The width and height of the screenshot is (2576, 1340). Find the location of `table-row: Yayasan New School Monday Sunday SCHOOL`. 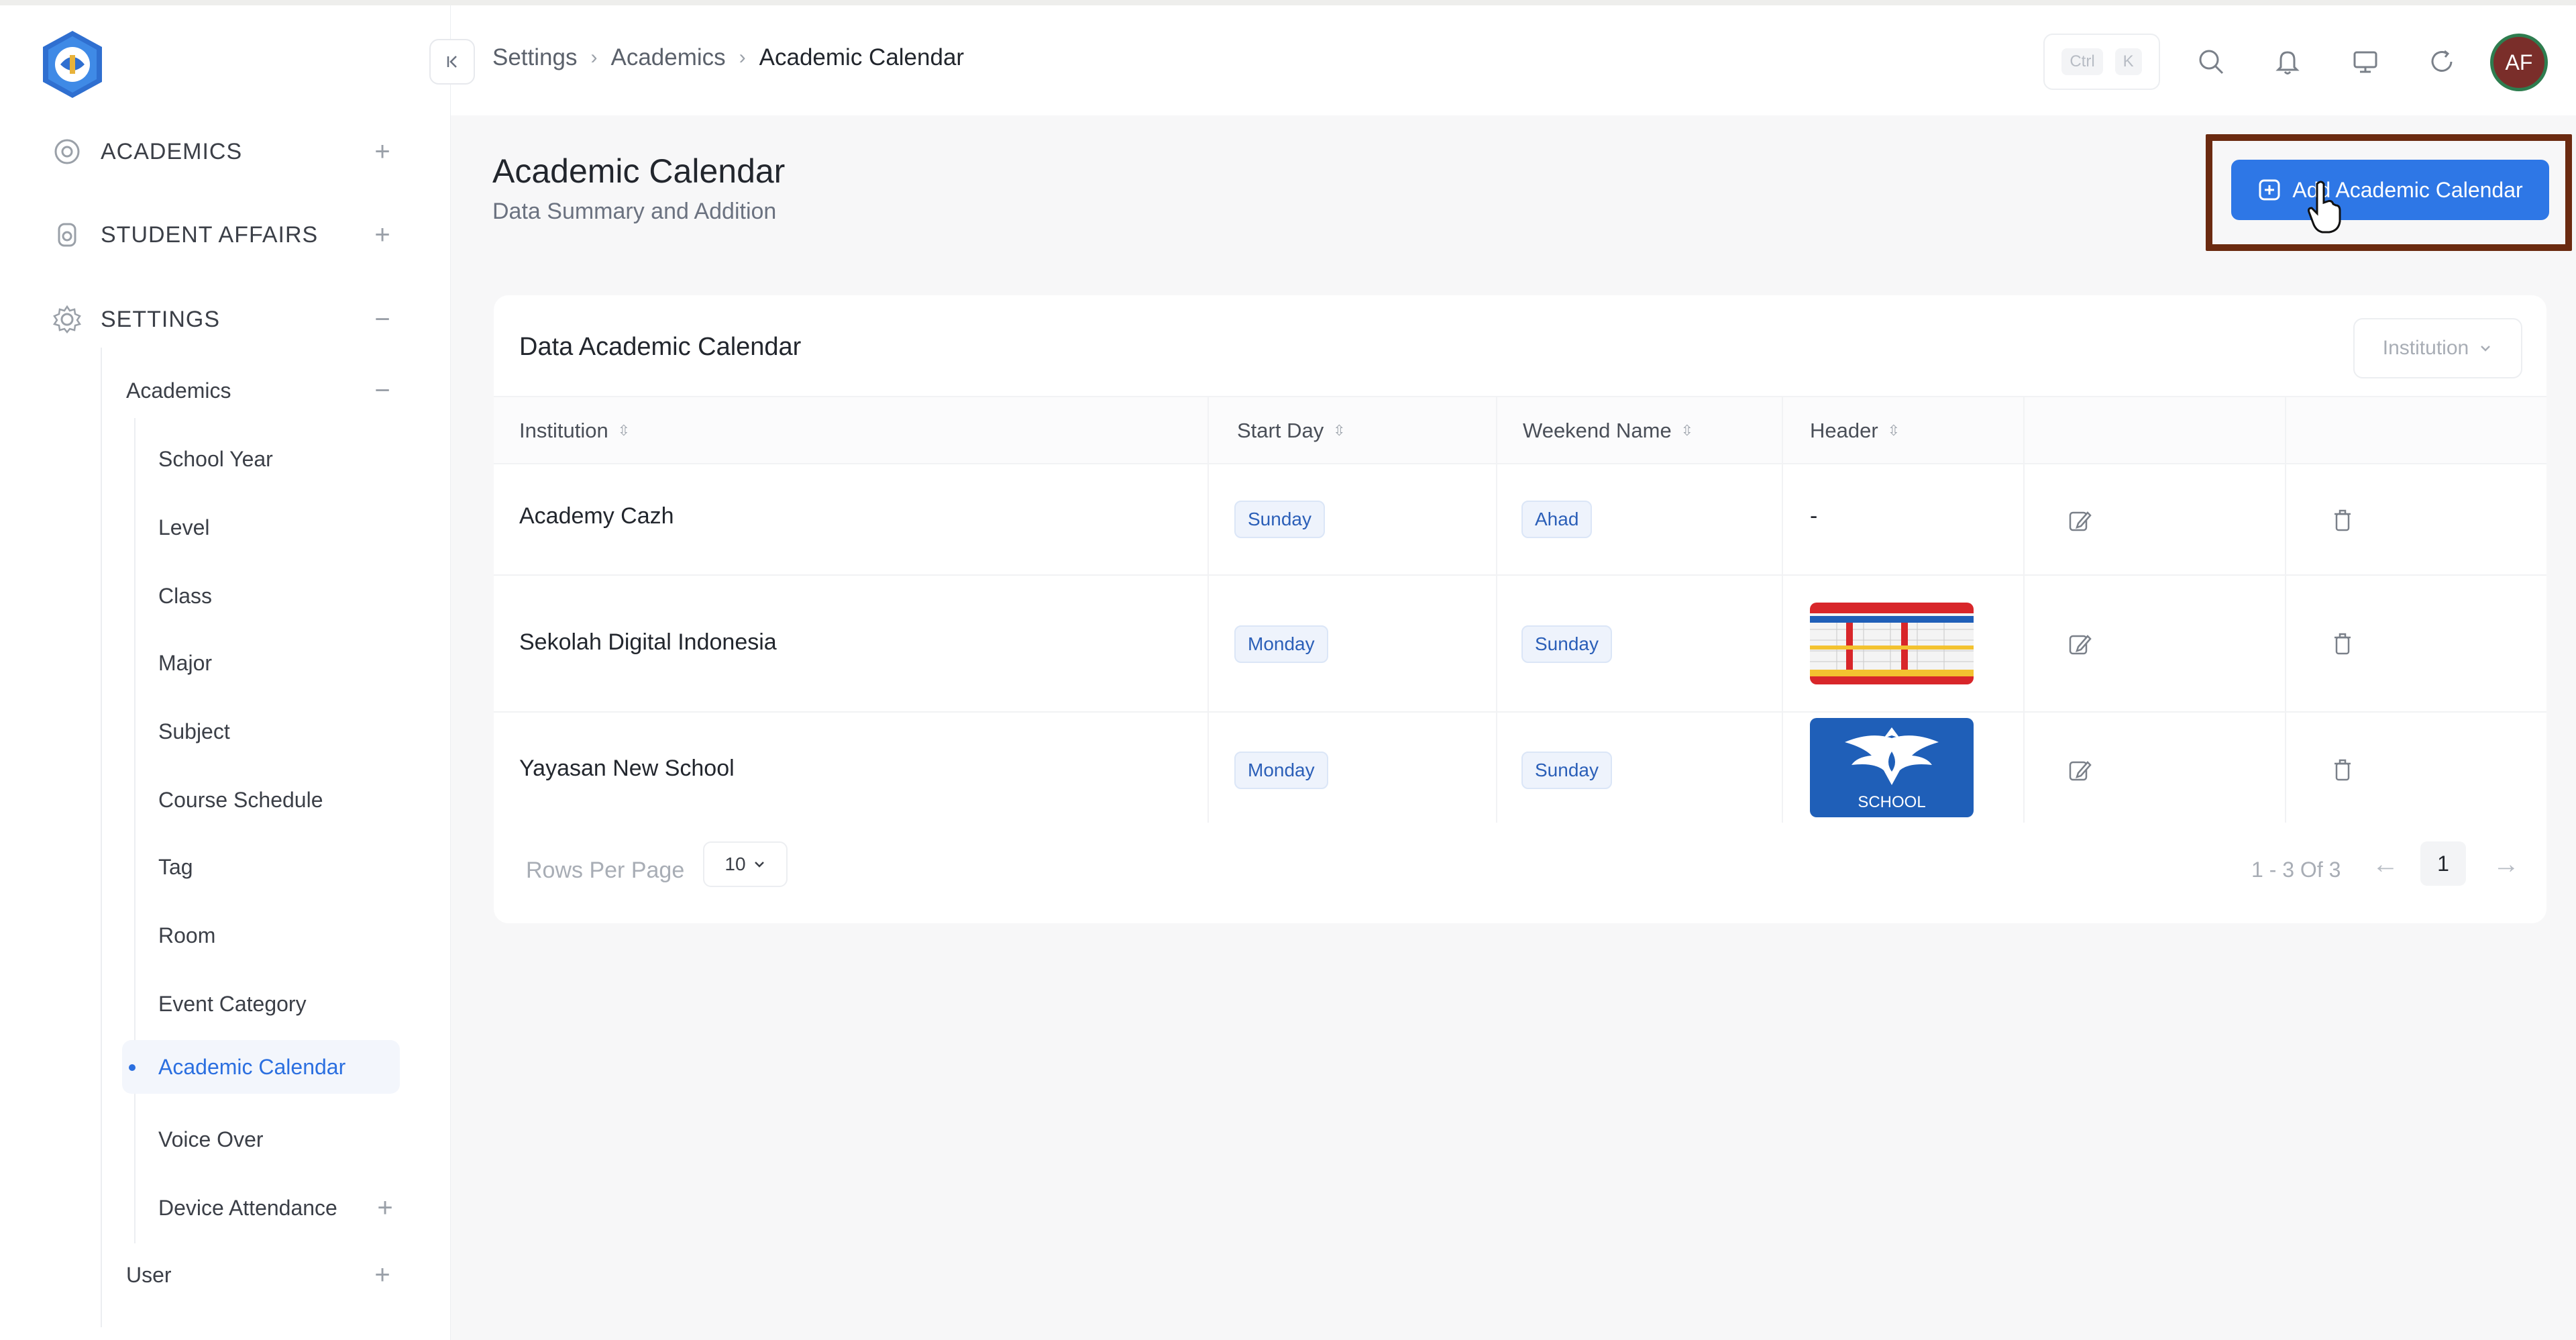

table-row: Yayasan New School Monday Sunday SCHOOL is located at coordinates (1520, 768).